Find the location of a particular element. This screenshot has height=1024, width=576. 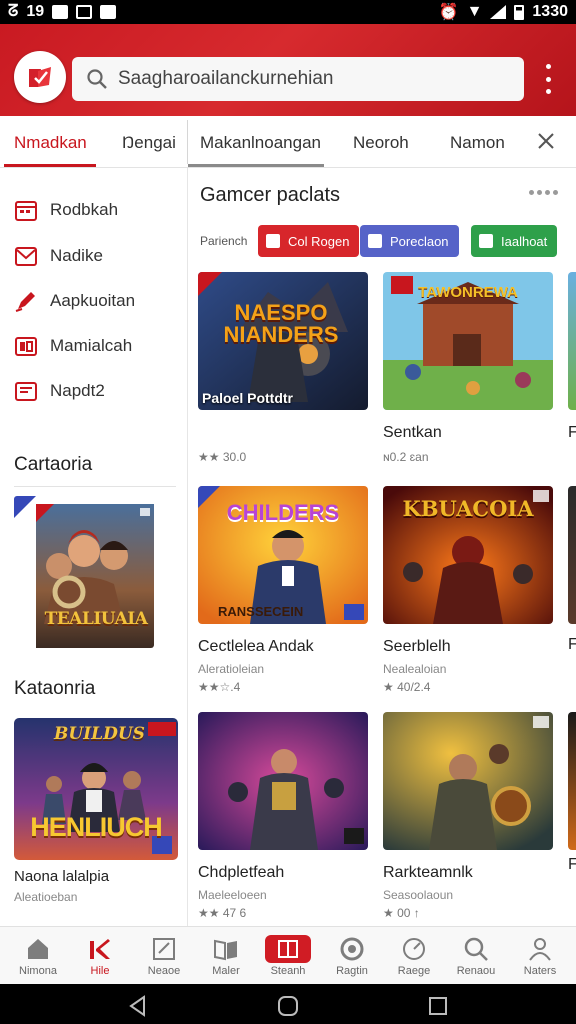

nav-item-nimona: Nimona is located at coordinates (38, 956).